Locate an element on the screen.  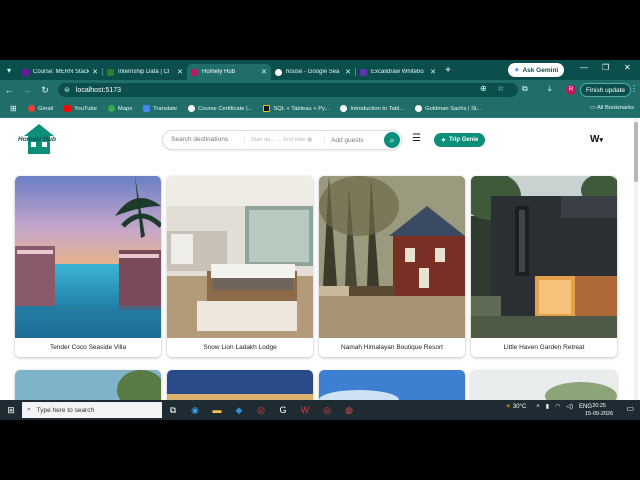
download-icon: ⤓ is located at coordinates (550, 89).